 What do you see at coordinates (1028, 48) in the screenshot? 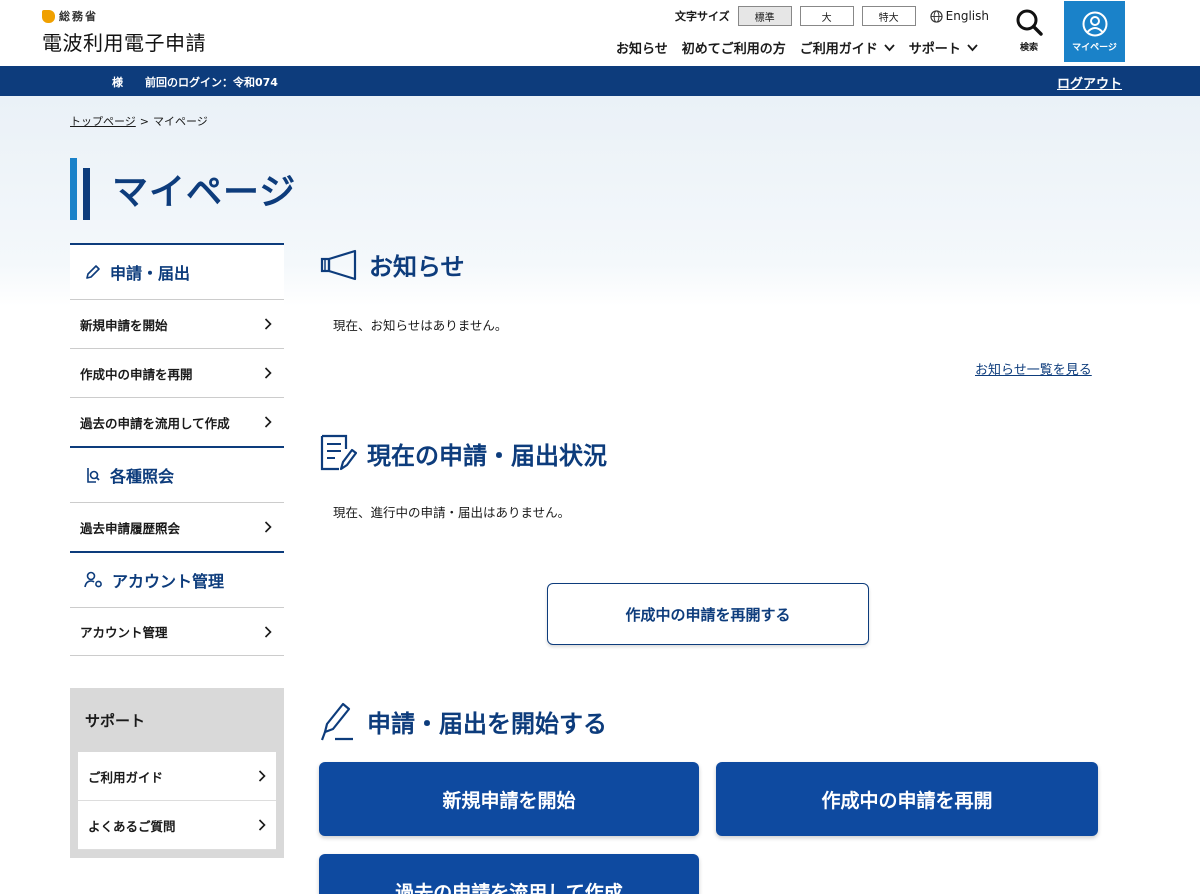
I see `search-label: 検索` at bounding box center [1028, 48].